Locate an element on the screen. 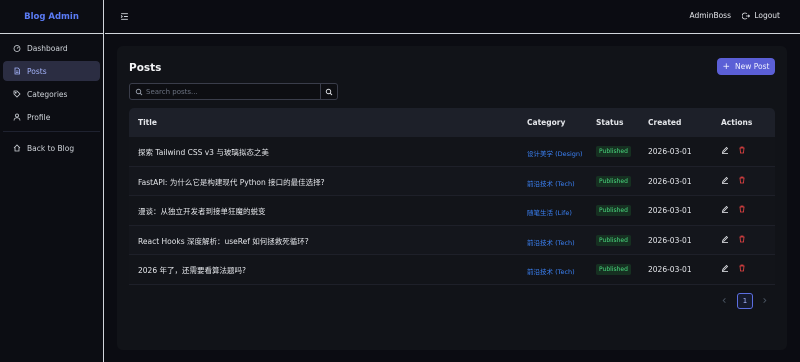 The image size is (800, 362). column-header-actions: Actions is located at coordinates (737, 122).